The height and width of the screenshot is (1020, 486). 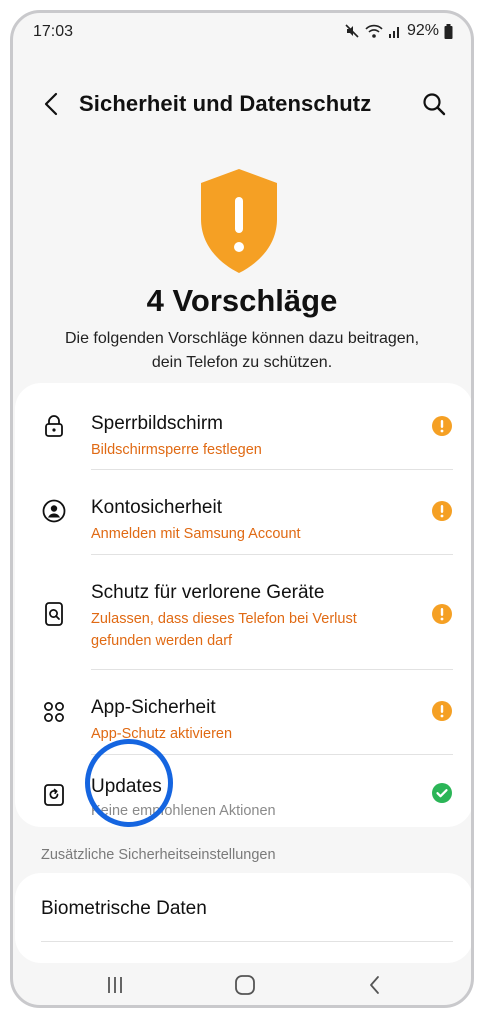 What do you see at coordinates (54, 426) in the screenshot?
I see `lock-icon` at bounding box center [54, 426].